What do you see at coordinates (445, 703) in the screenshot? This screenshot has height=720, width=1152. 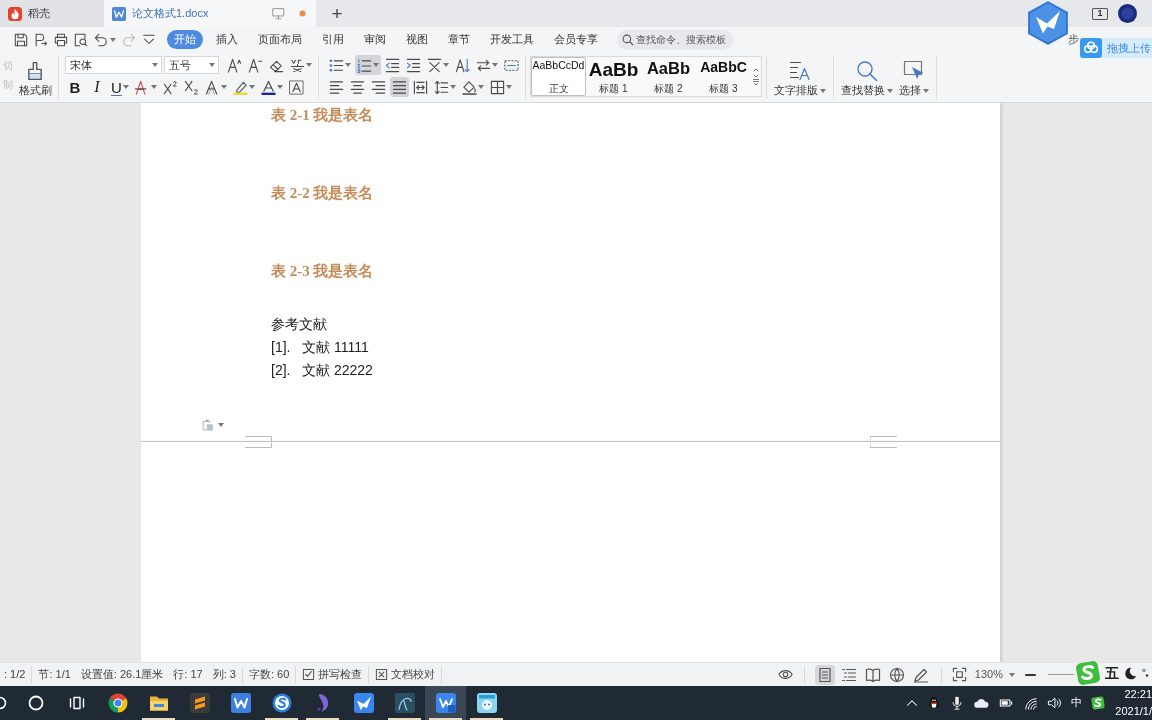 I see `taskbar-button` at bounding box center [445, 703].